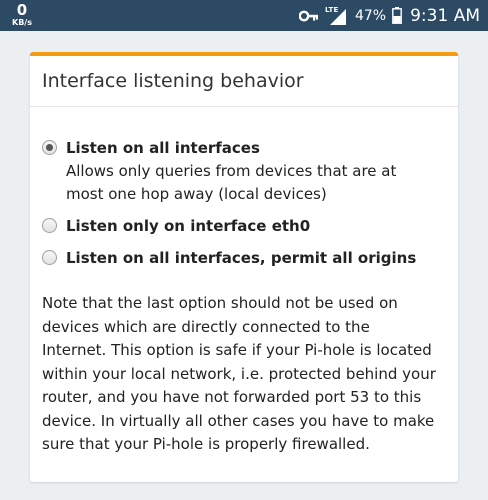 The height and width of the screenshot is (500, 488). Describe the element at coordinates (173, 81) in the screenshot. I see `card-title: Interface listening behavior` at that location.